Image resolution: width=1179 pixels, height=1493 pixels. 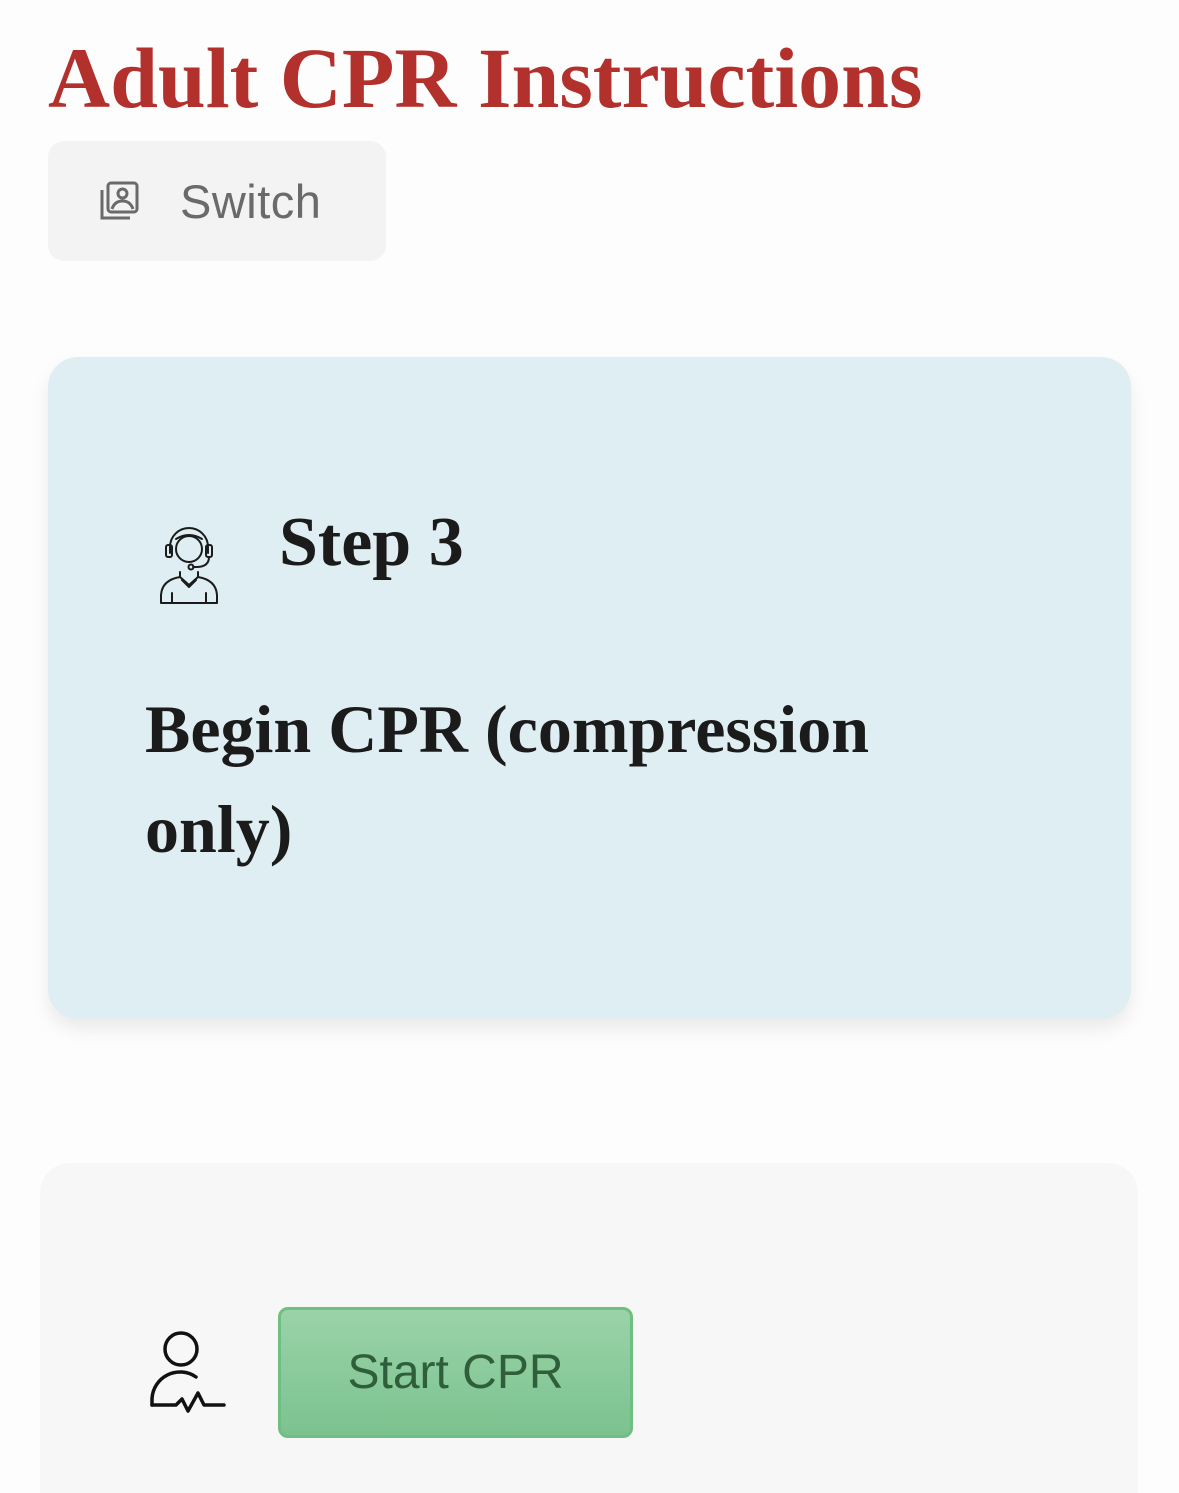 What do you see at coordinates (485, 78) in the screenshot?
I see `page-title: Adult CPR Instructions` at bounding box center [485, 78].